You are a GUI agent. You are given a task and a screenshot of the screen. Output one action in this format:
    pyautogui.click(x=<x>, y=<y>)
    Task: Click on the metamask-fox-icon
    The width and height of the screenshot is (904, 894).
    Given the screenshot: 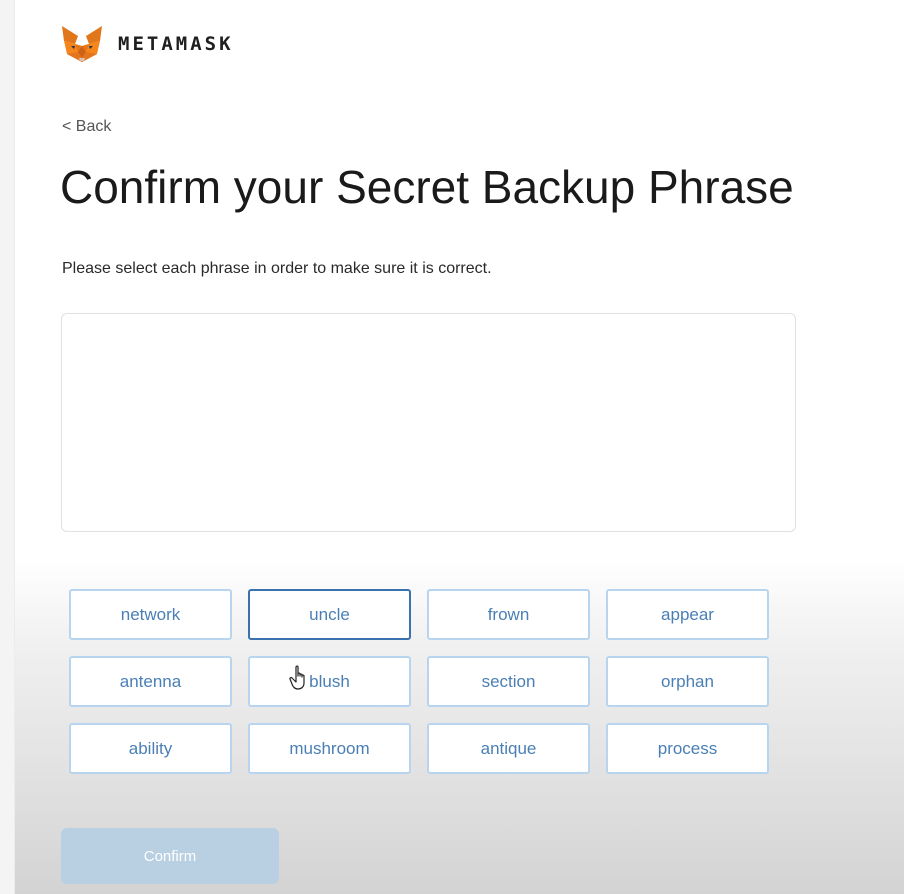 What is the action you would take?
    pyautogui.click(x=82, y=44)
    